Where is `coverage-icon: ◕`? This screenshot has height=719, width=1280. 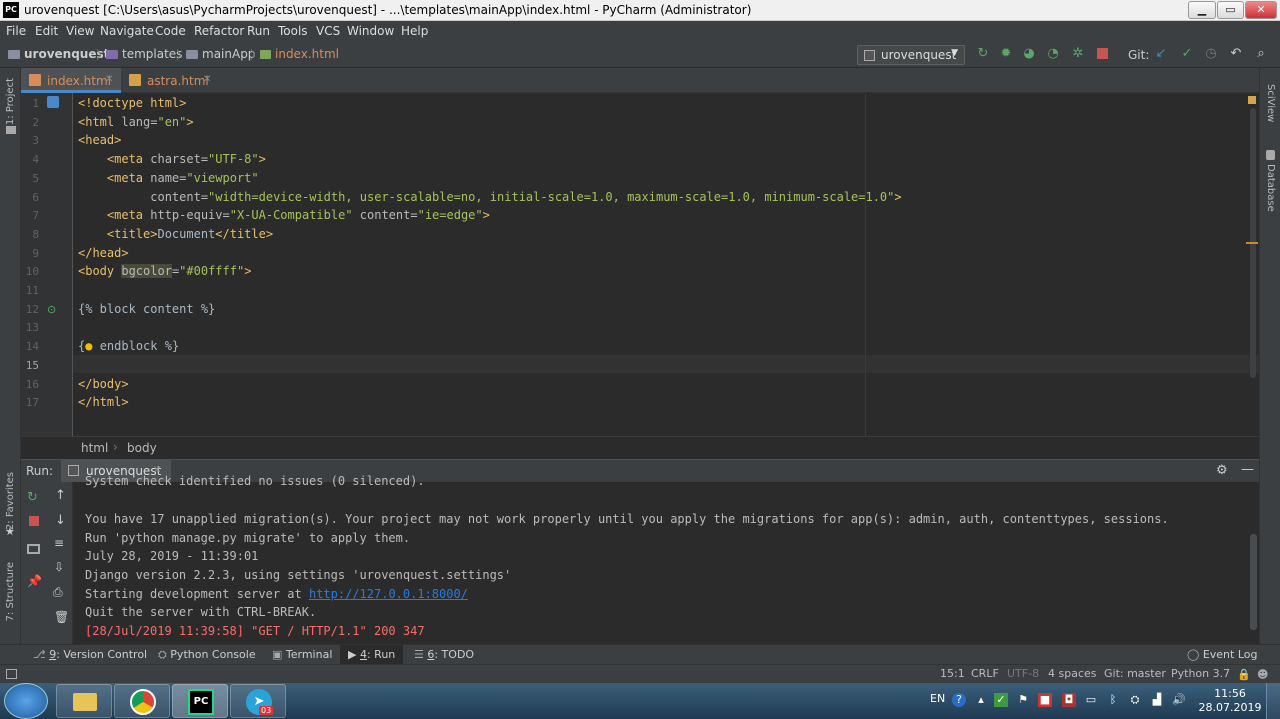
coverage-icon: ◕ is located at coordinates (1029, 54).